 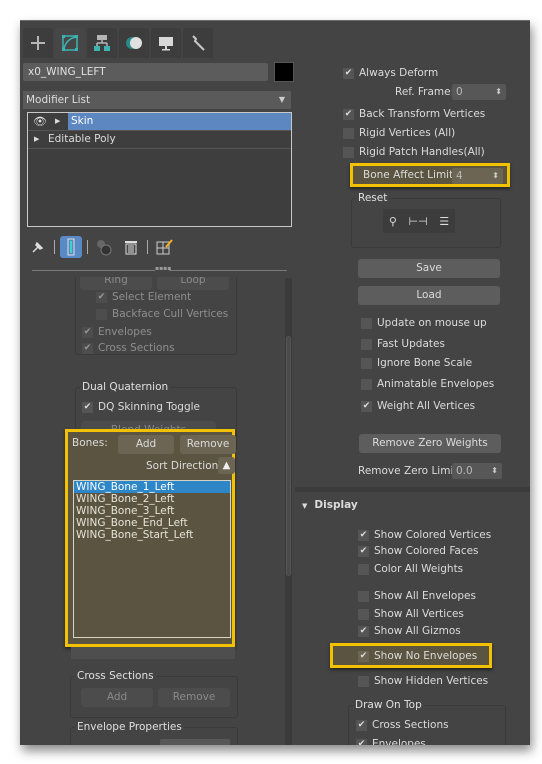 I want to click on dual-quaternion-title: Dual Quaternion, so click(x=125, y=387).